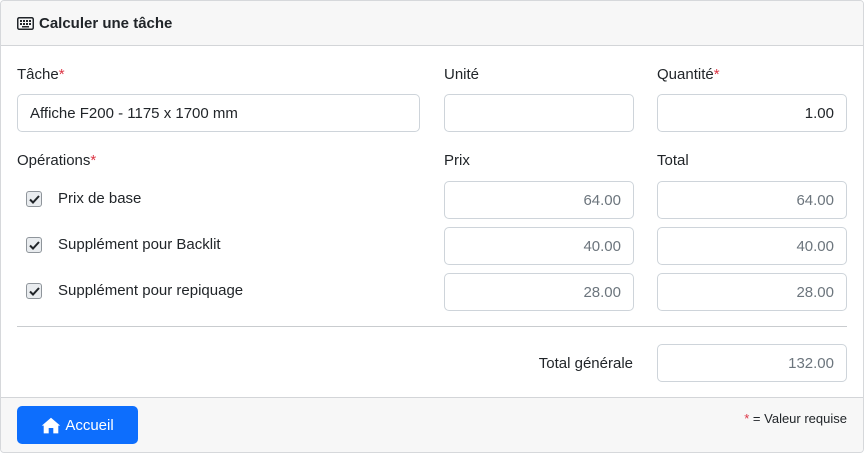  What do you see at coordinates (585, 363) in the screenshot?
I see `grand-total-label: Total générale` at bounding box center [585, 363].